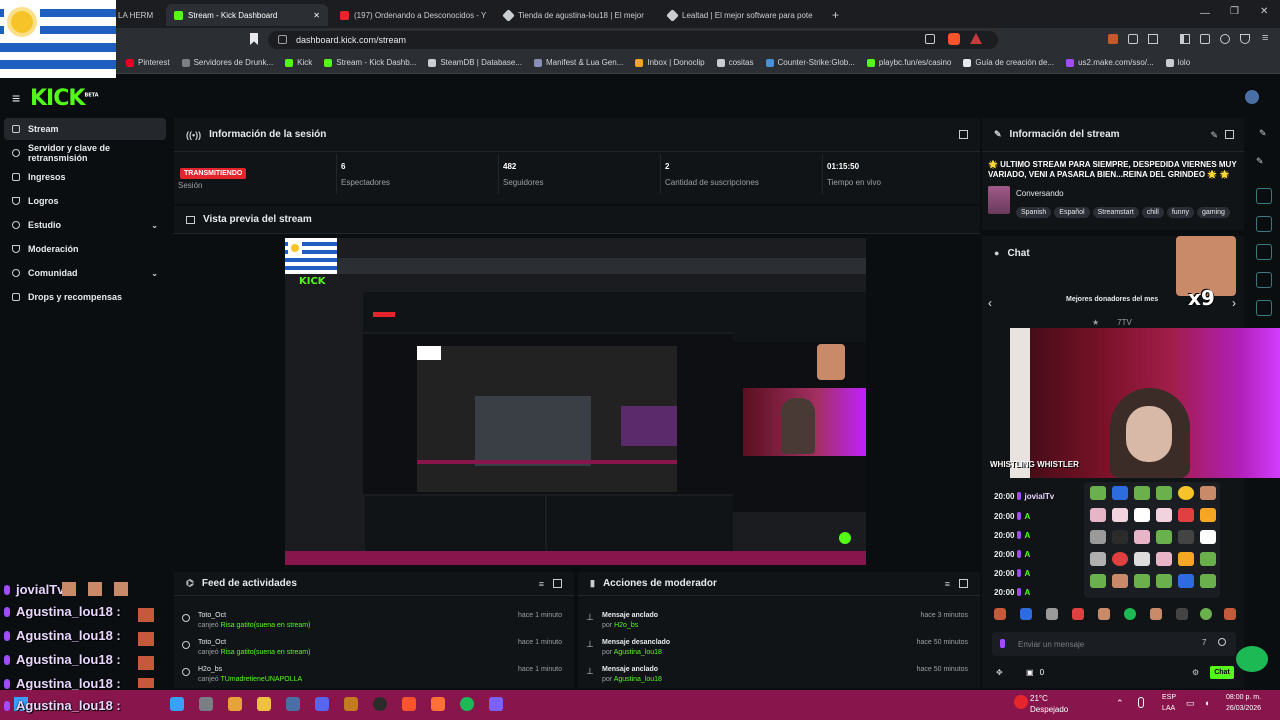  Describe the element at coordinates (1252, 97) in the screenshot. I see `avatar` at that location.